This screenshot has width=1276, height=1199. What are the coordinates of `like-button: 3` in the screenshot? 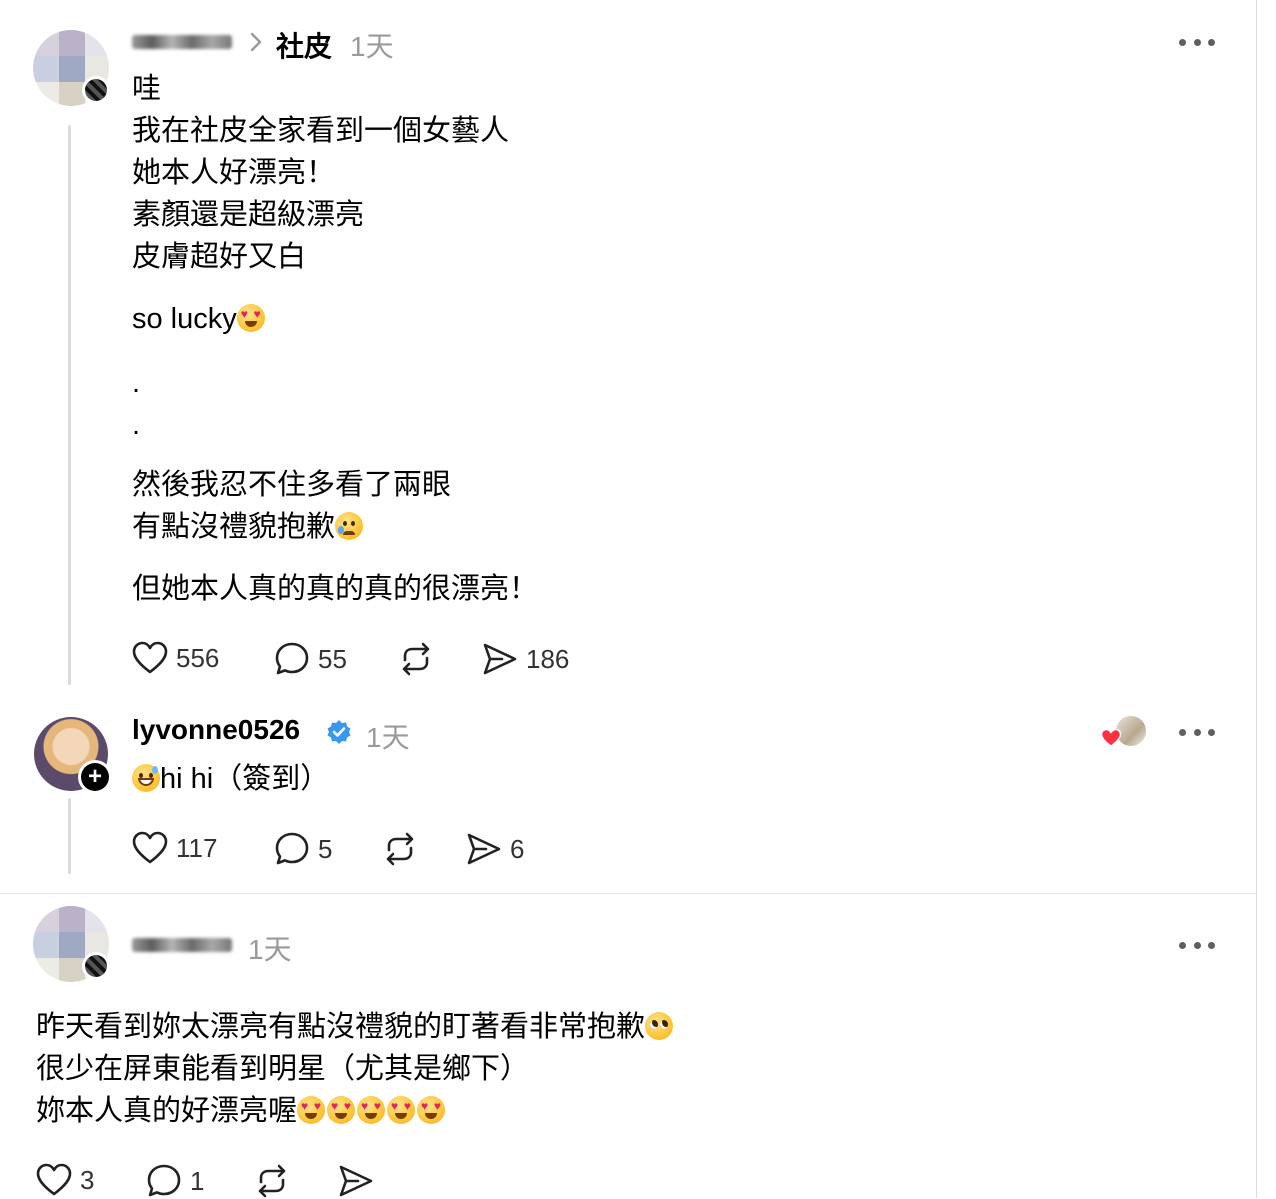 It's located at (65, 1180).